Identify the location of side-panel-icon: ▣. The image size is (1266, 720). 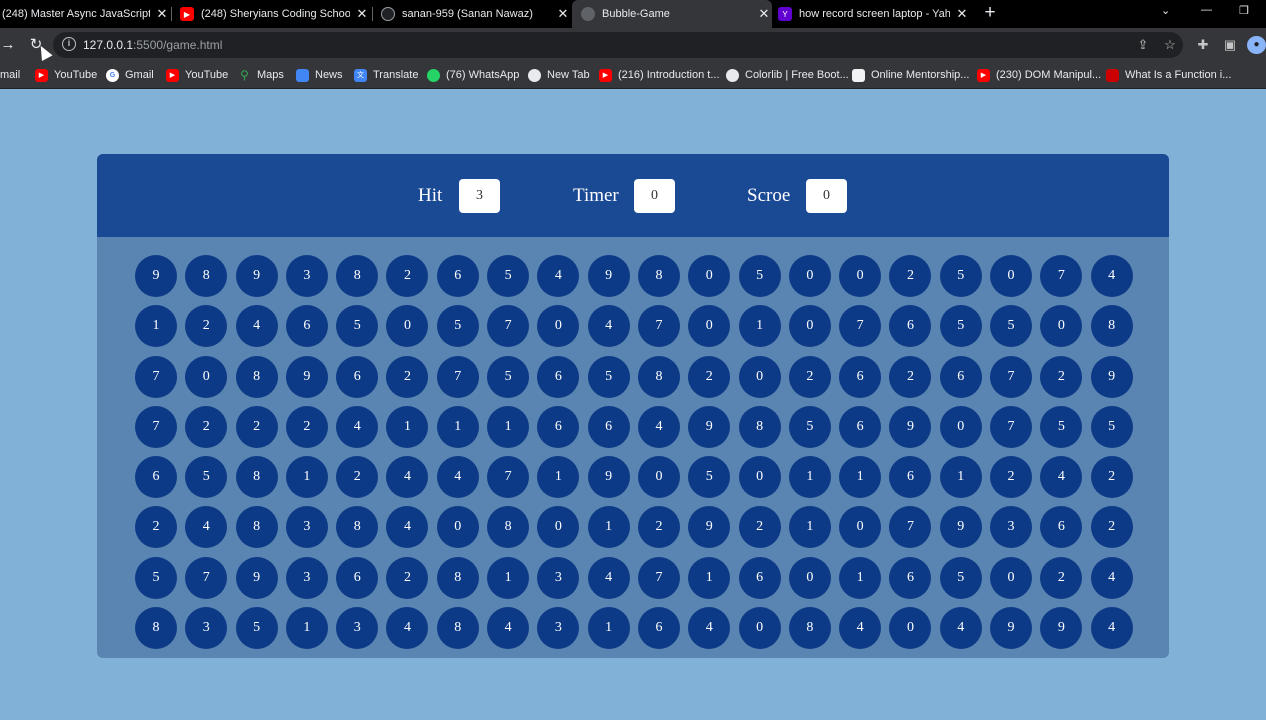
(1230, 45).